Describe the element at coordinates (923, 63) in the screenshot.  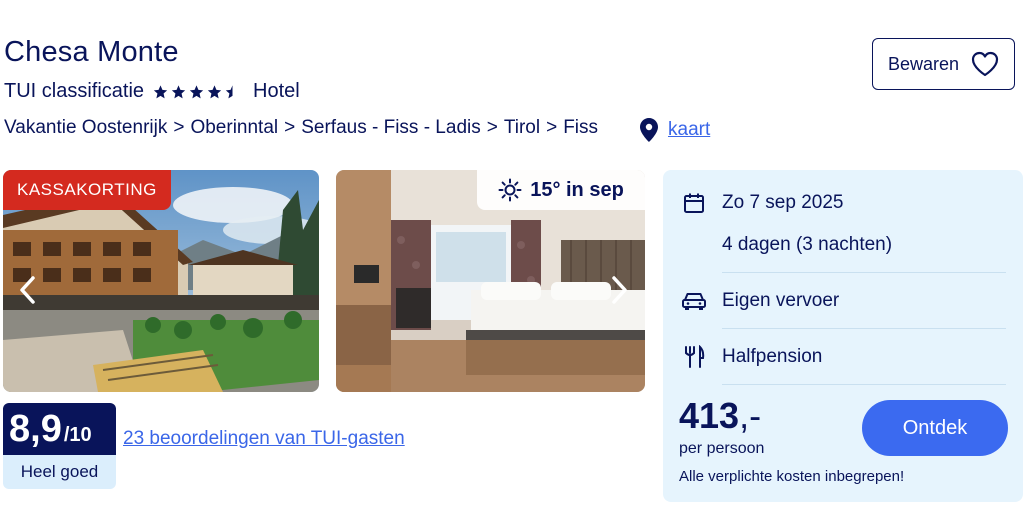
I see `save-button-label: Bewaren` at that location.